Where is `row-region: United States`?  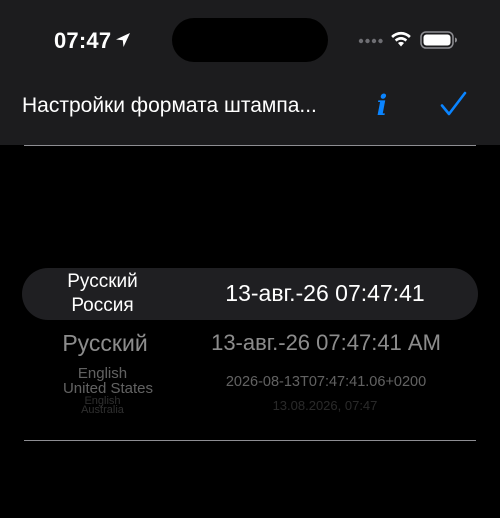
row-region: United States is located at coordinates (108, 388).